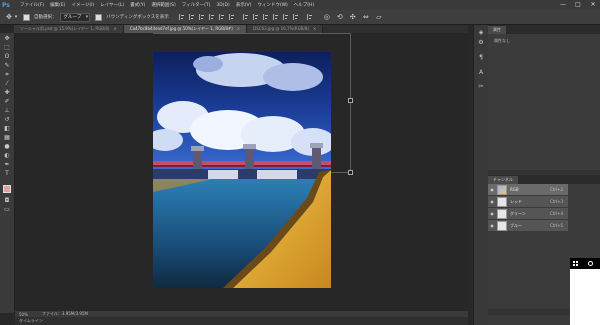  Describe the element at coordinates (7, 84) in the screenshot. I see `eyedropper-tool-icon: ⁄` at that location.